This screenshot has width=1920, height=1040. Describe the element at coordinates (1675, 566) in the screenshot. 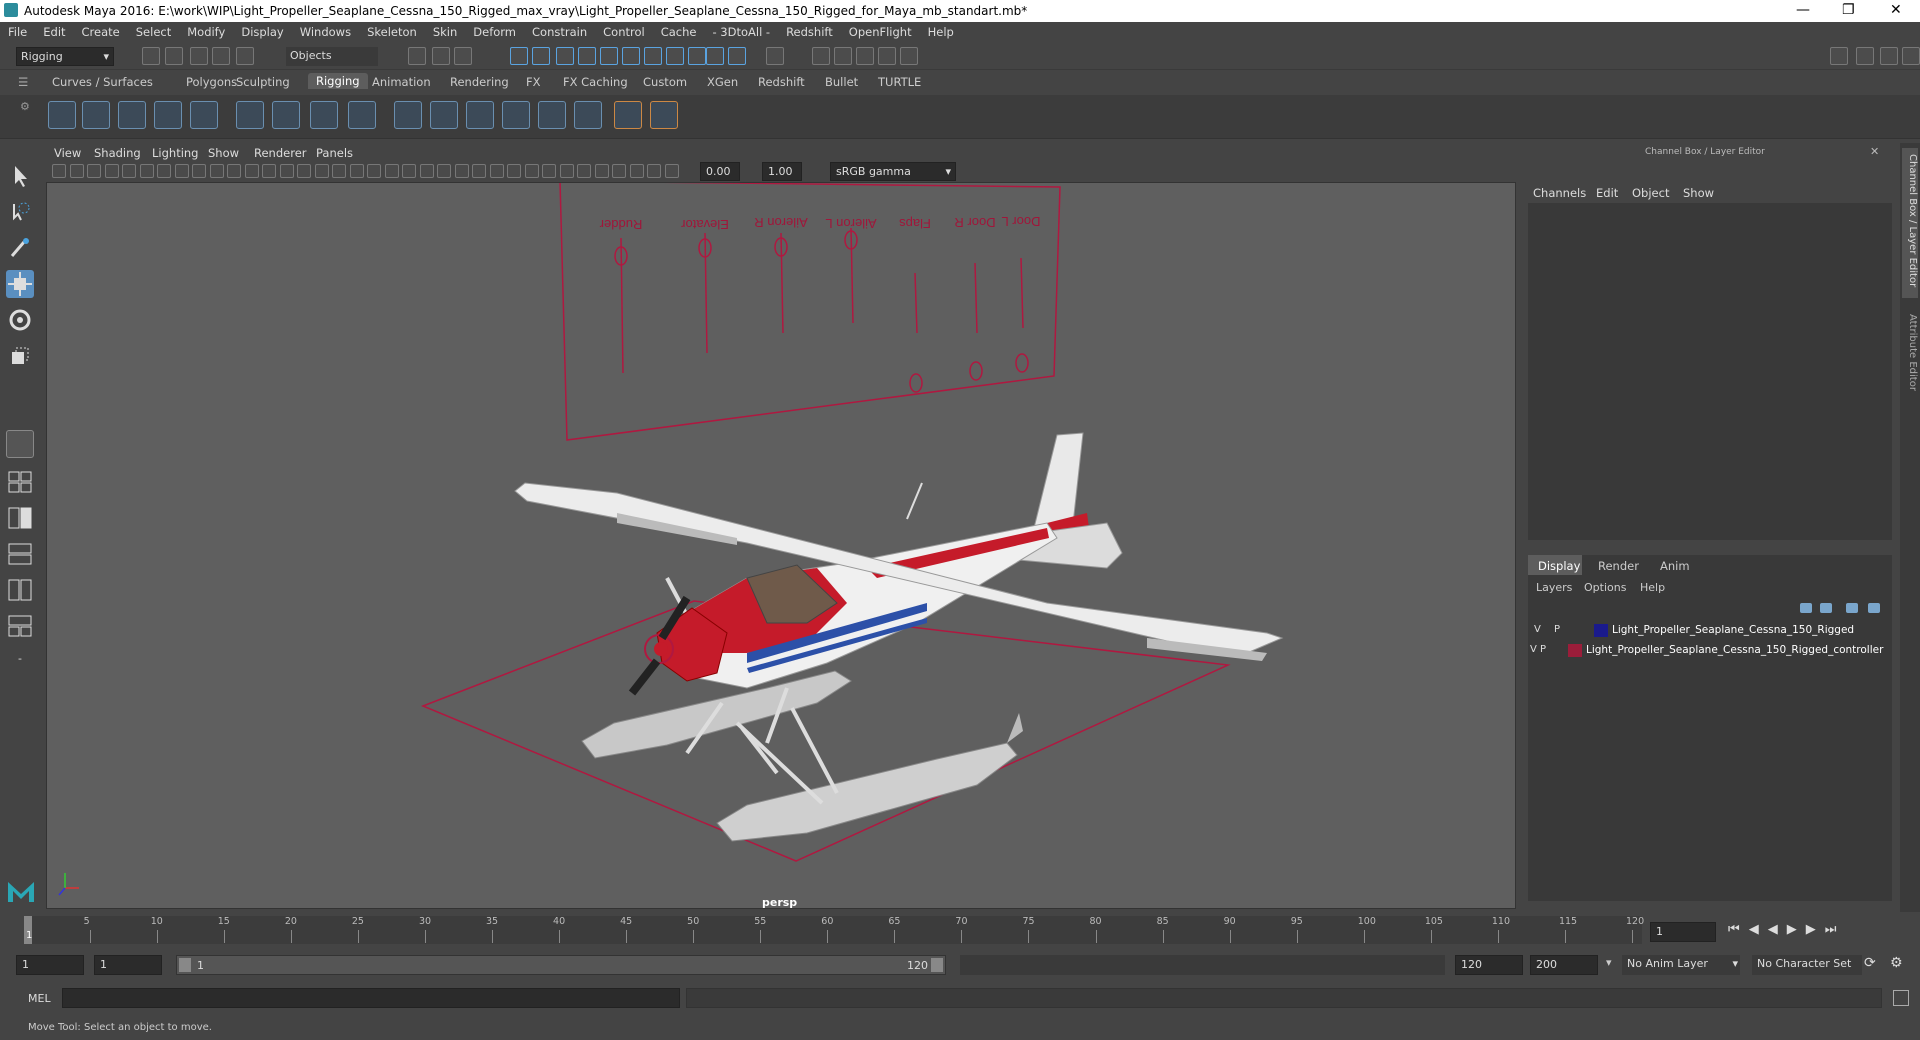

I see `tab-anim: Anim` at that location.